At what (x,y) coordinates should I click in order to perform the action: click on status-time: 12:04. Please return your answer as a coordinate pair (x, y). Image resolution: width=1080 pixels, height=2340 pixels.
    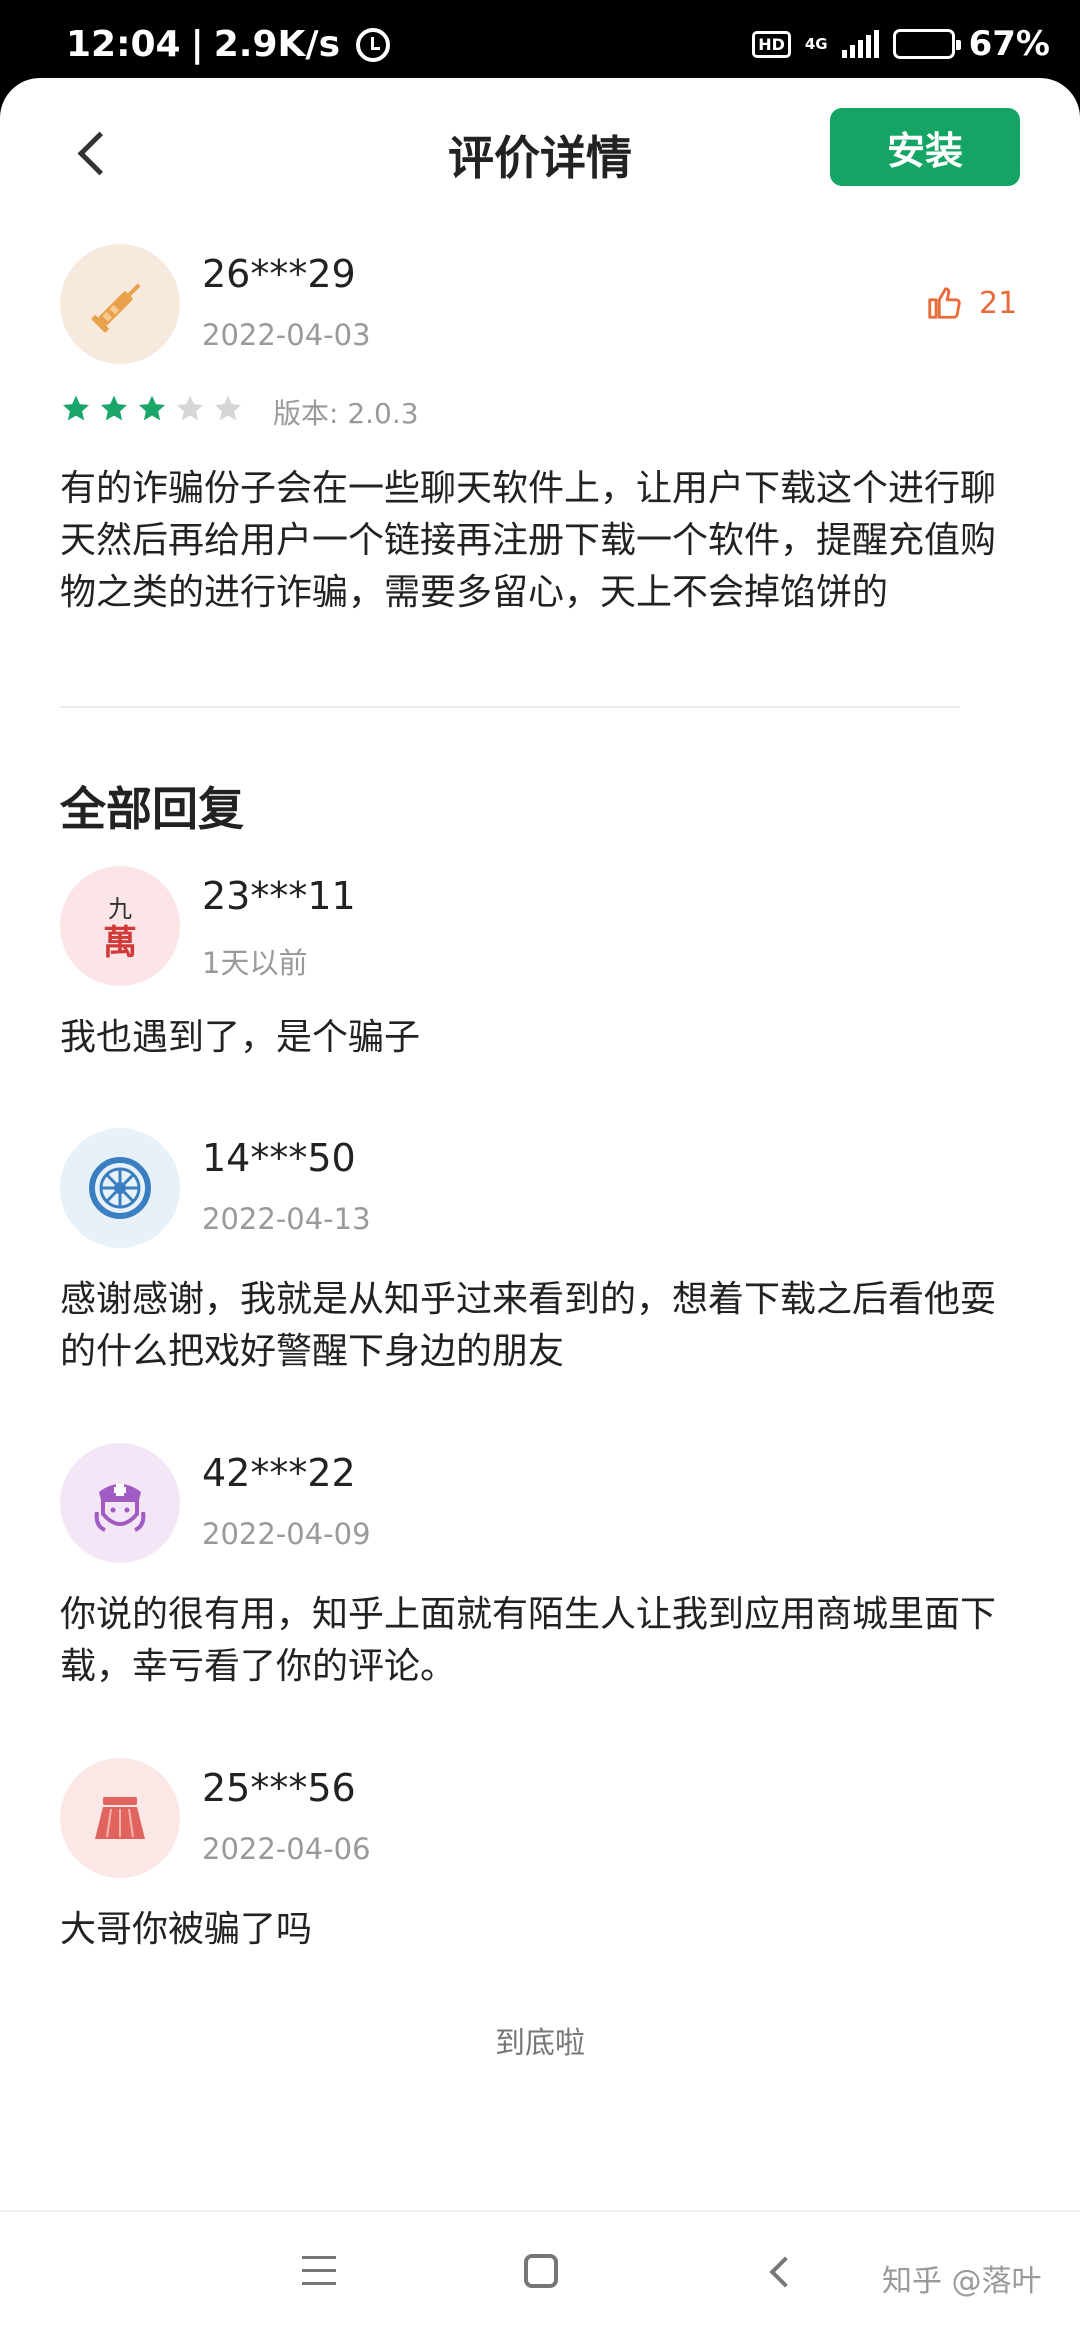
    Looking at the image, I should click on (123, 44).